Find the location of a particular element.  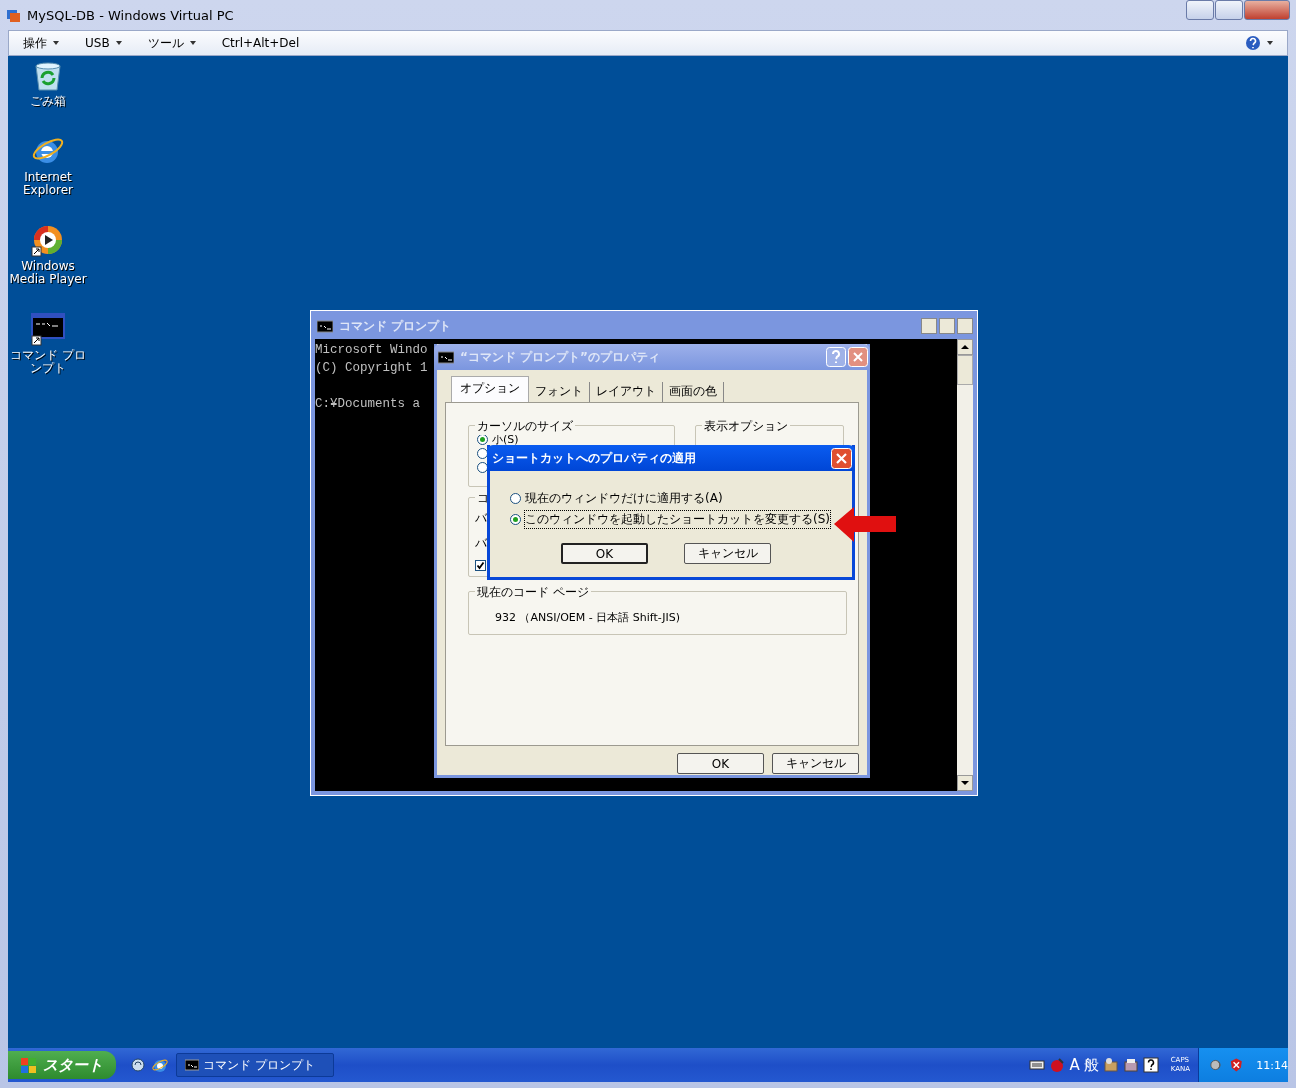

desktop-icon-label: Windows Media Player is located at coordinates (49, 273).